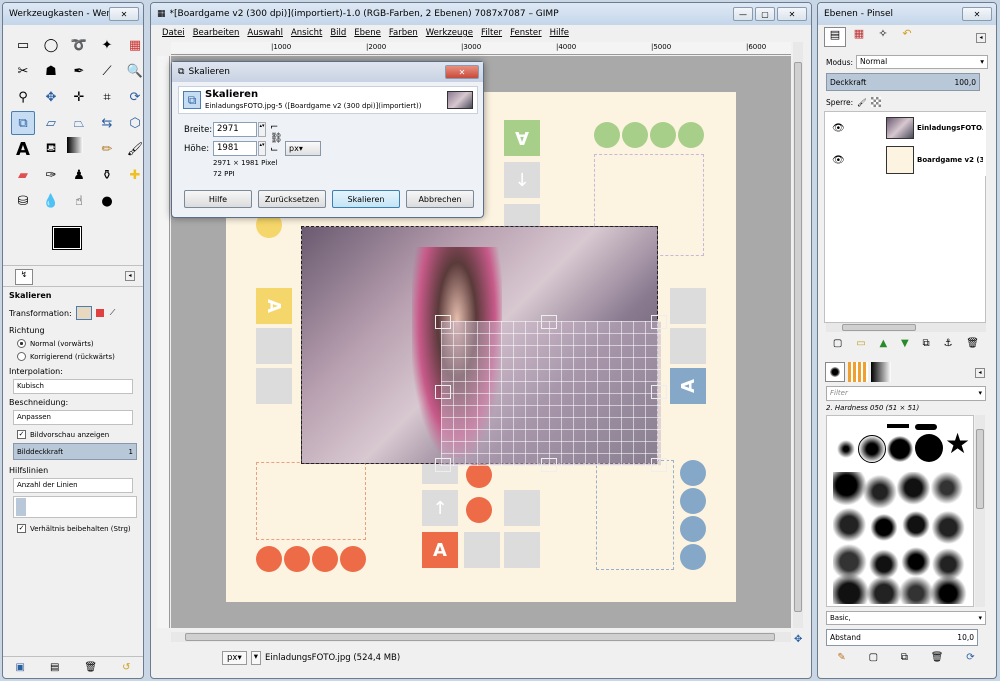 The width and height of the screenshot is (1000, 681). What do you see at coordinates (972, 343) in the screenshot?
I see `delete-layer-icon: 🗑` at bounding box center [972, 343].